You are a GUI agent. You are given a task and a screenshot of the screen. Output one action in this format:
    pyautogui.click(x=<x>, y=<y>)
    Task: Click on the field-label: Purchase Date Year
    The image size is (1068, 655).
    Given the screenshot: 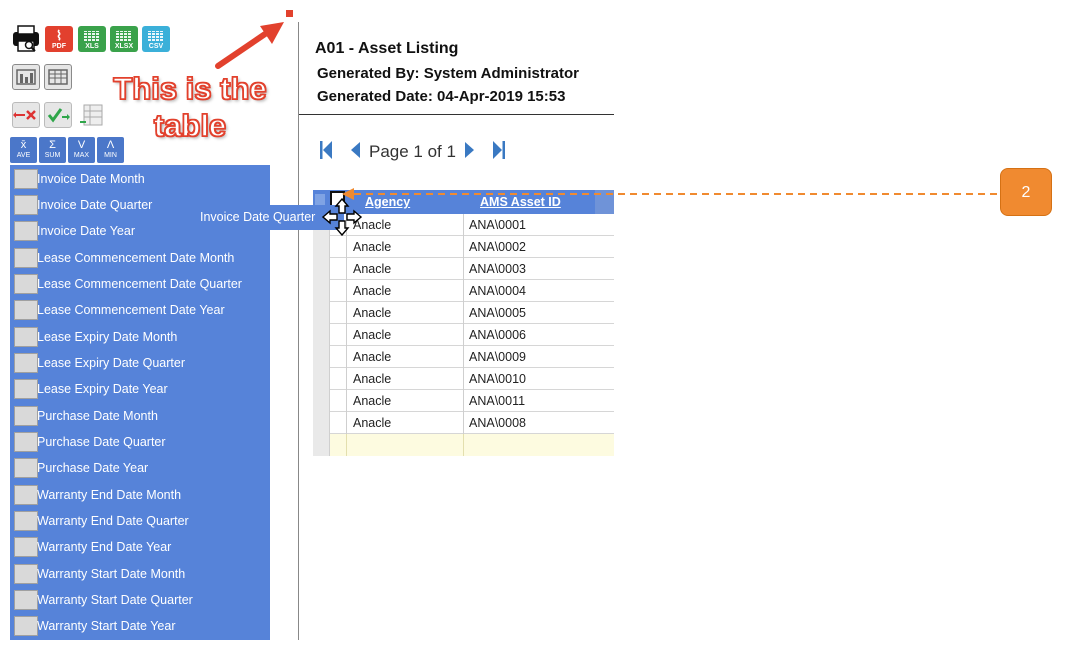 What is the action you would take?
    pyautogui.click(x=93, y=468)
    